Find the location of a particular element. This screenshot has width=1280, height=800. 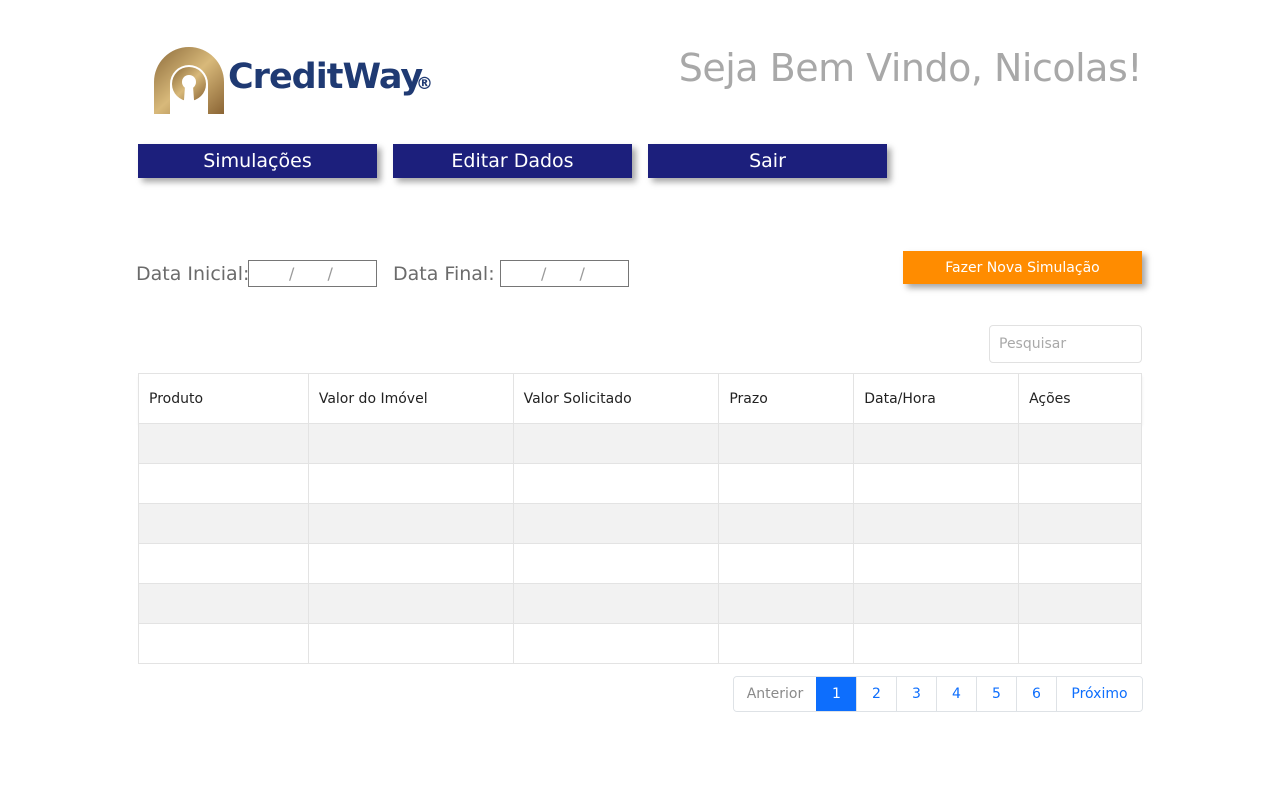

edit-data-button: Editar Dados is located at coordinates (512, 161).